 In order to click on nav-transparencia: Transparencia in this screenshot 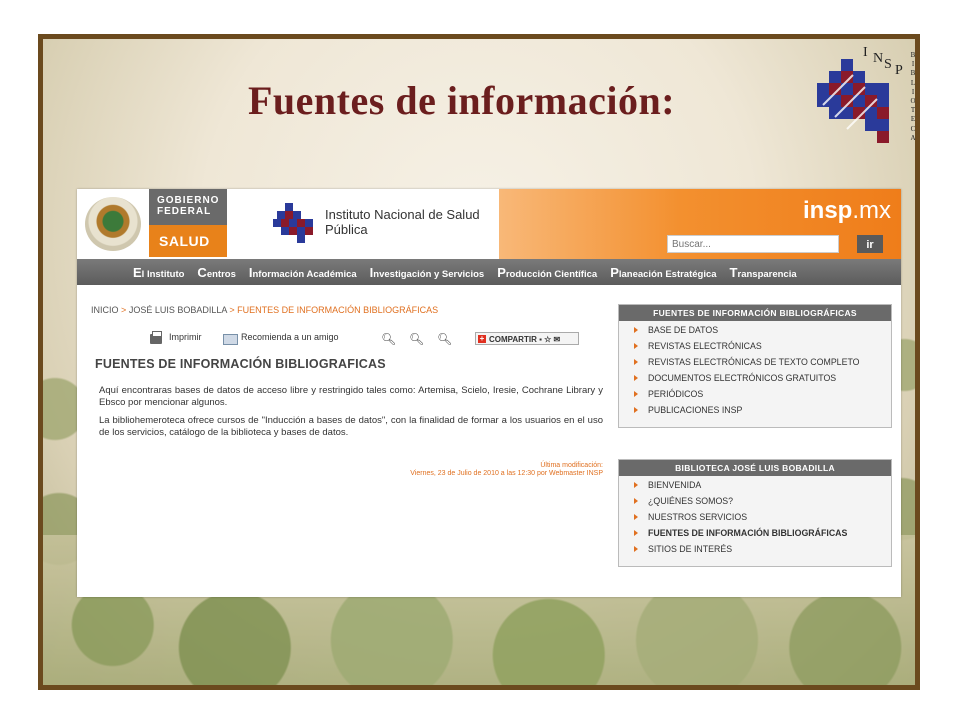, I will do `click(763, 272)`.